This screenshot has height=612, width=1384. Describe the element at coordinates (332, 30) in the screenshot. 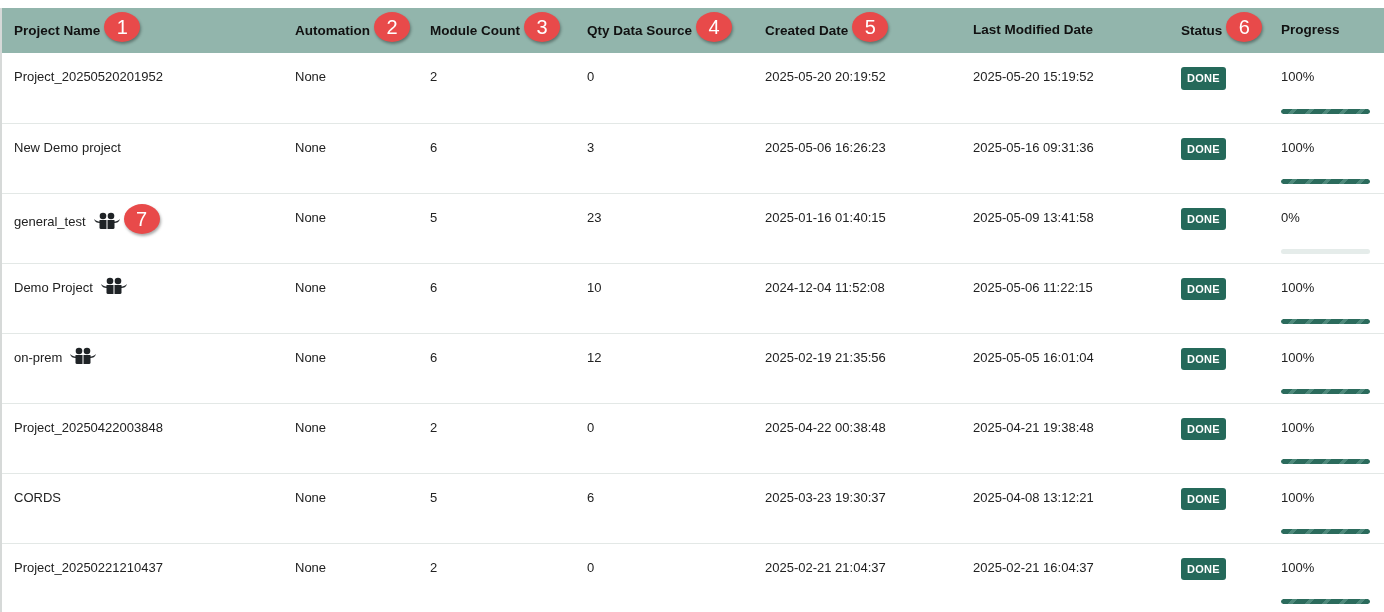

I see `column-header: Automation` at that location.